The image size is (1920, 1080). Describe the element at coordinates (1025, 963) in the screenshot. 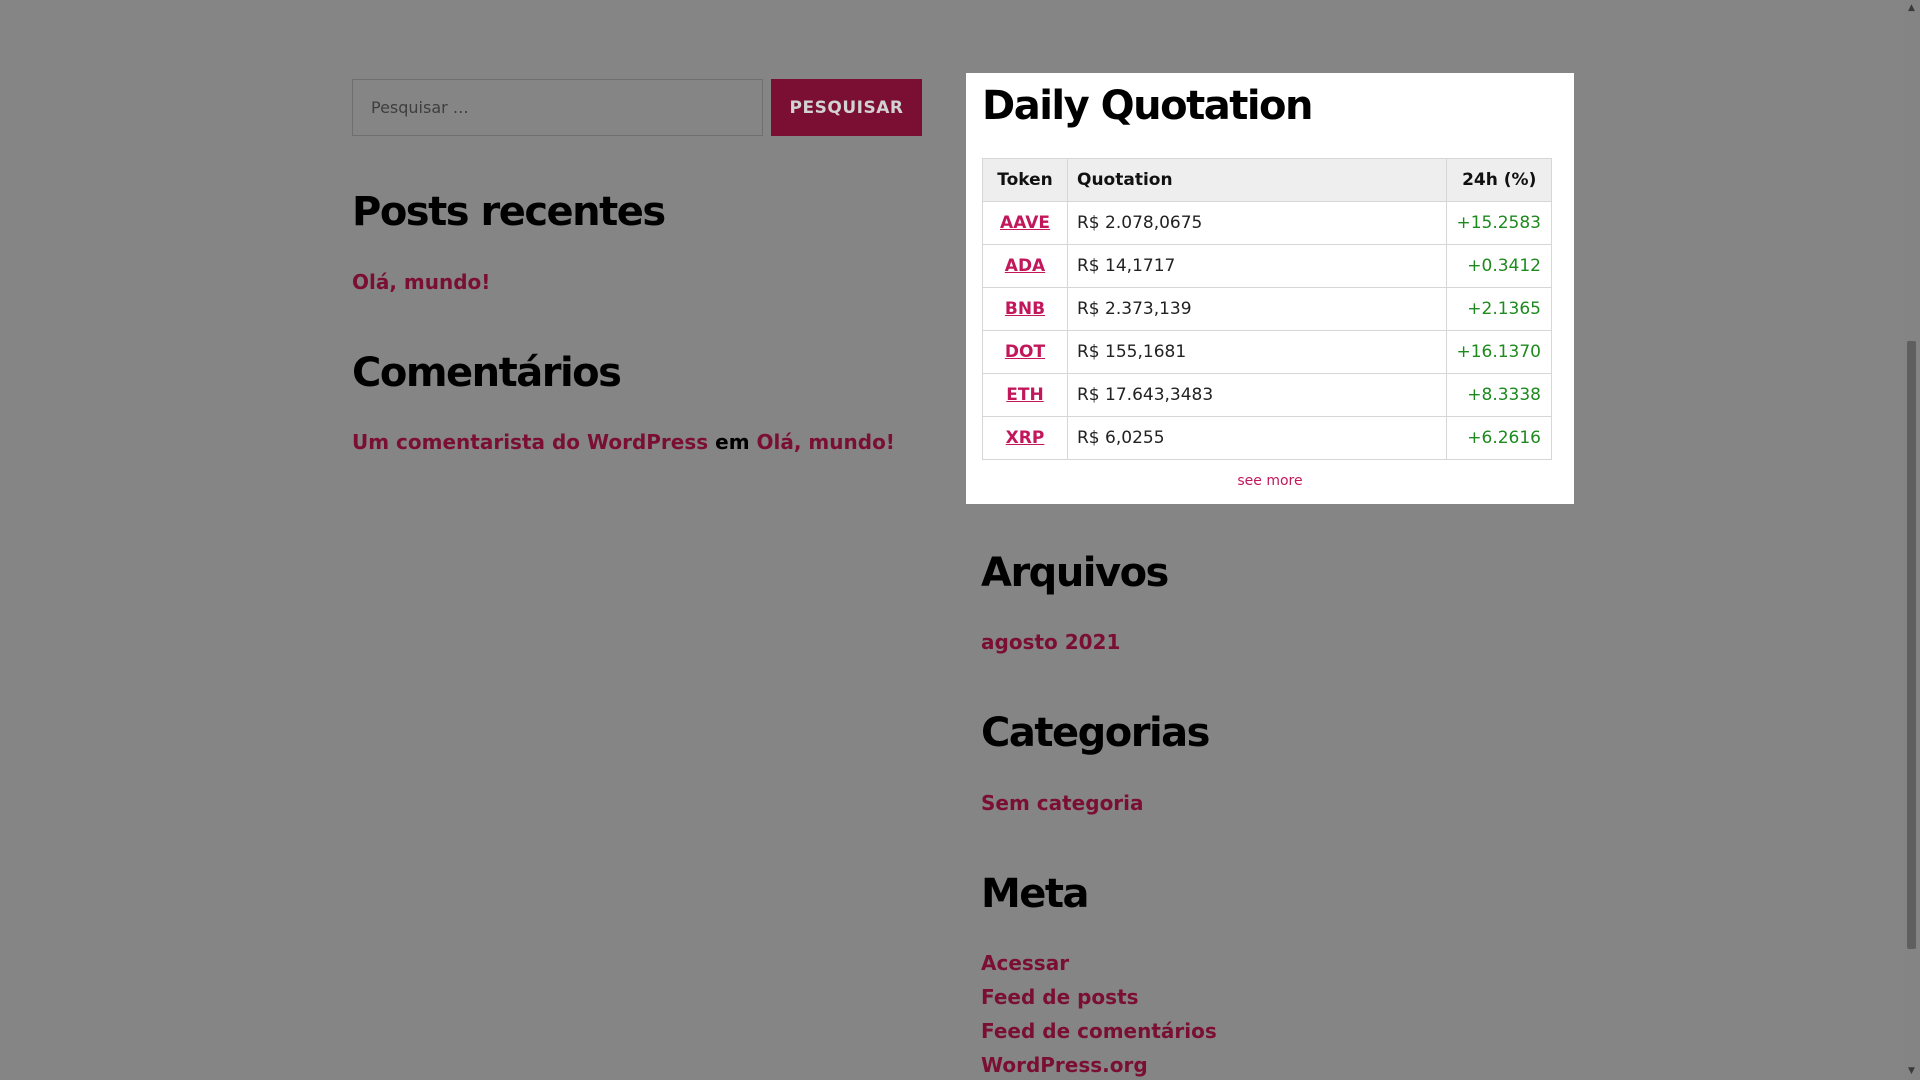

I see `meta-login-link: Acessar` at that location.